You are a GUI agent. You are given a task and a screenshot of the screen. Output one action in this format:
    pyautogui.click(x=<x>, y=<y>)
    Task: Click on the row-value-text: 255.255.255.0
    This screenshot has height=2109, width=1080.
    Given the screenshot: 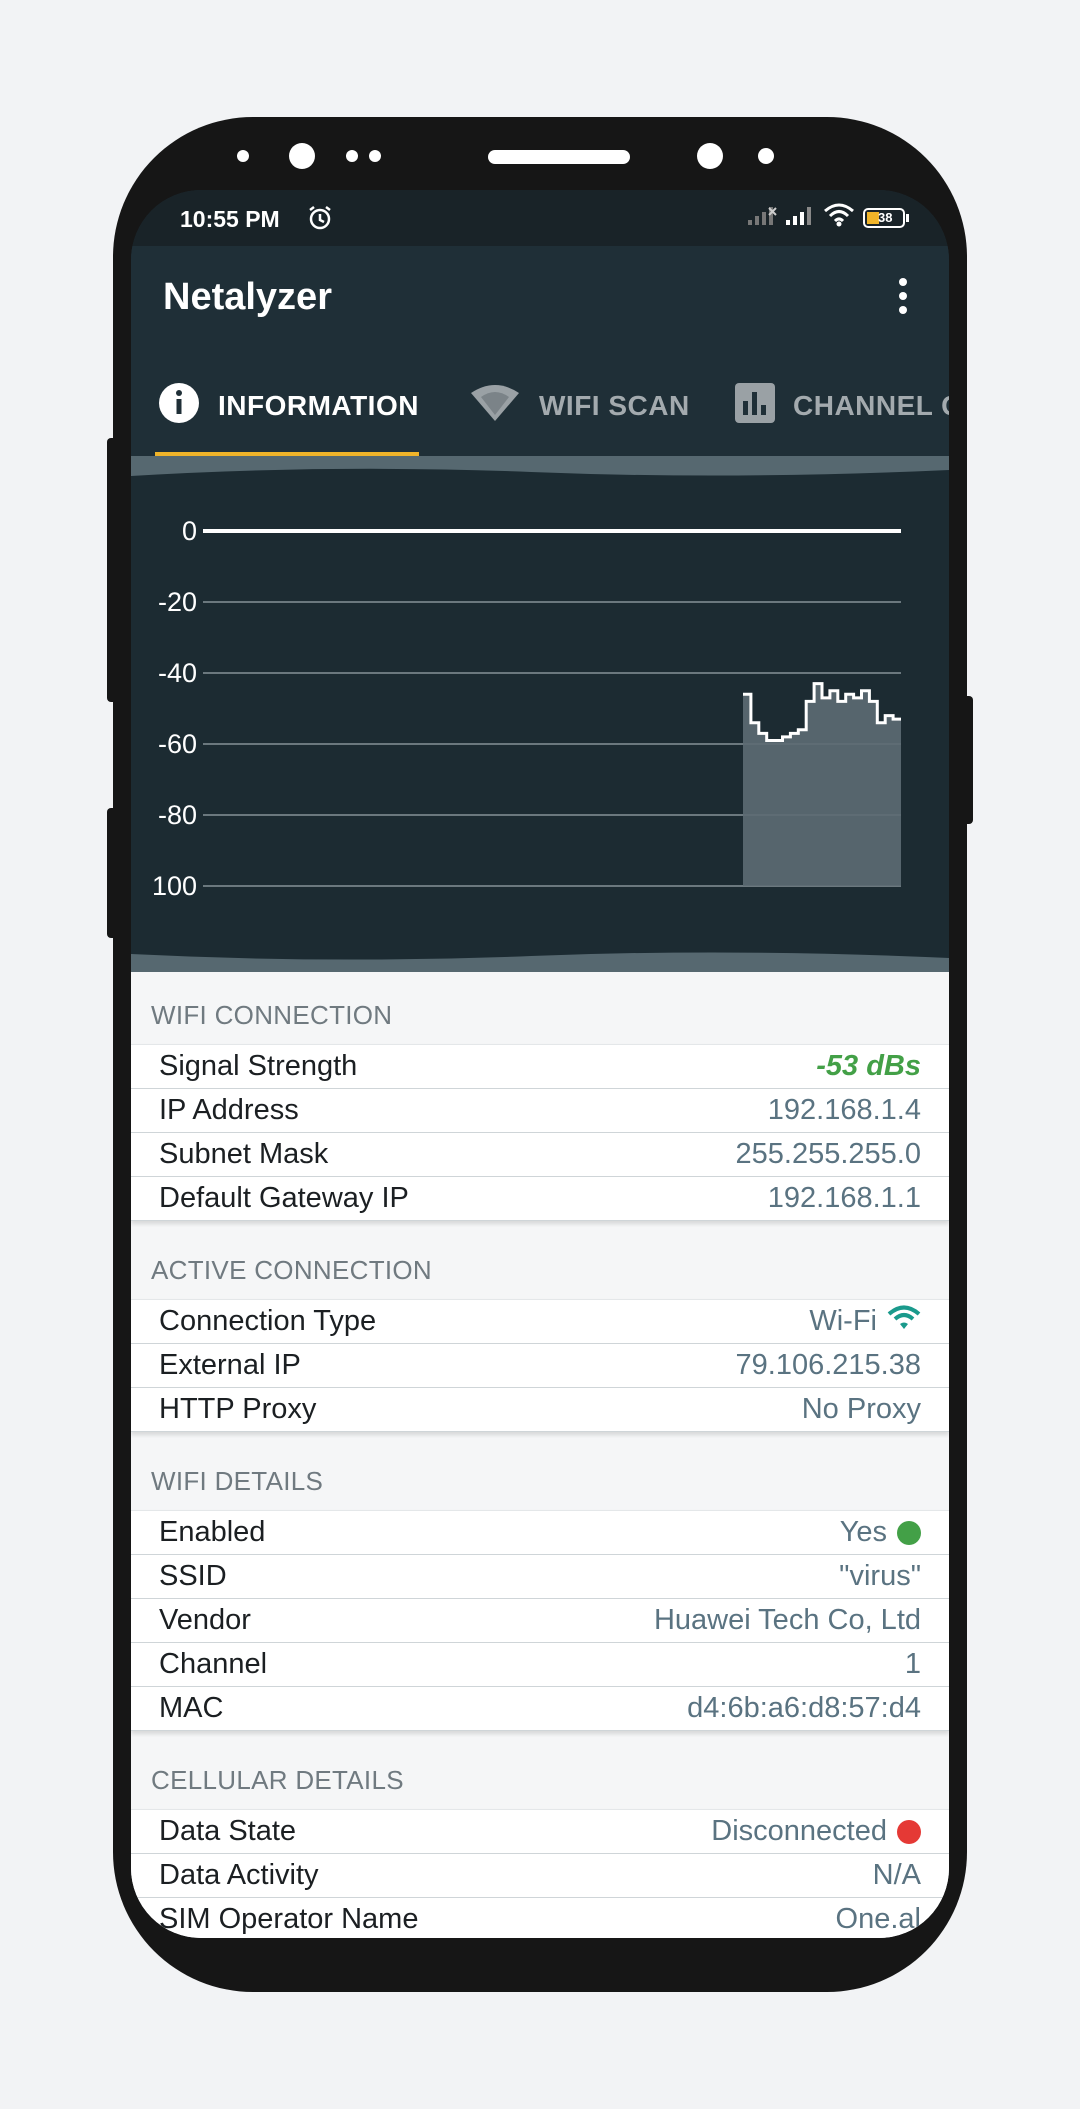 What is the action you would take?
    pyautogui.click(x=828, y=1154)
    